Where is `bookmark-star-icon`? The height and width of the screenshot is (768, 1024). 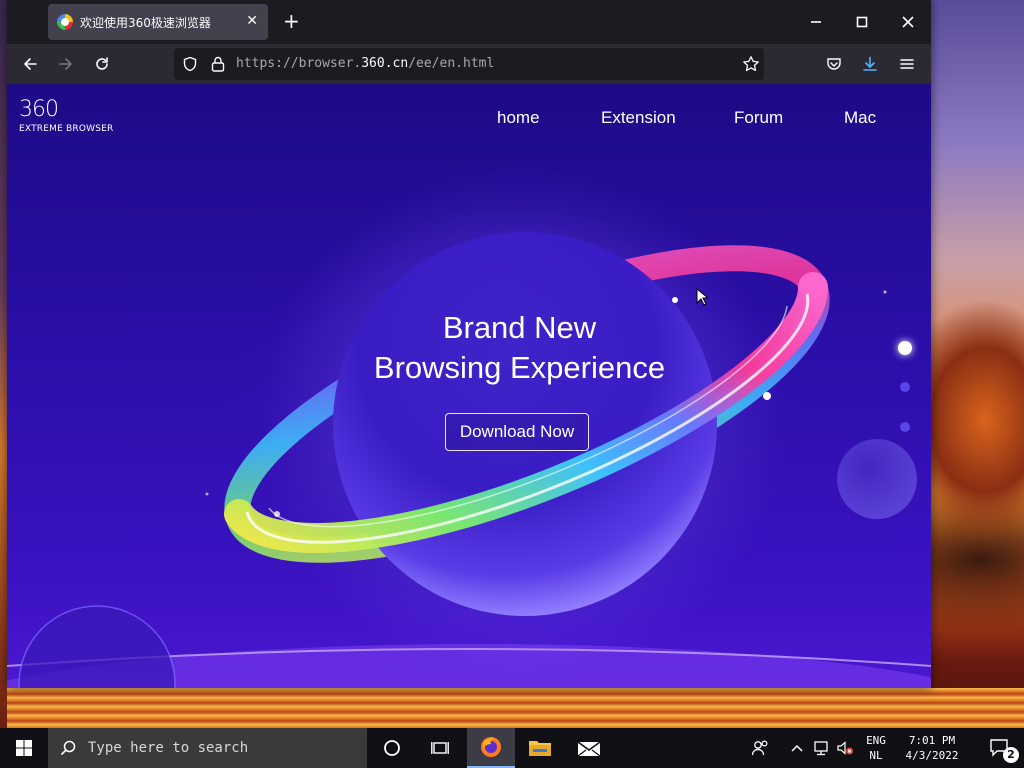
bookmark-star-icon is located at coordinates (751, 66).